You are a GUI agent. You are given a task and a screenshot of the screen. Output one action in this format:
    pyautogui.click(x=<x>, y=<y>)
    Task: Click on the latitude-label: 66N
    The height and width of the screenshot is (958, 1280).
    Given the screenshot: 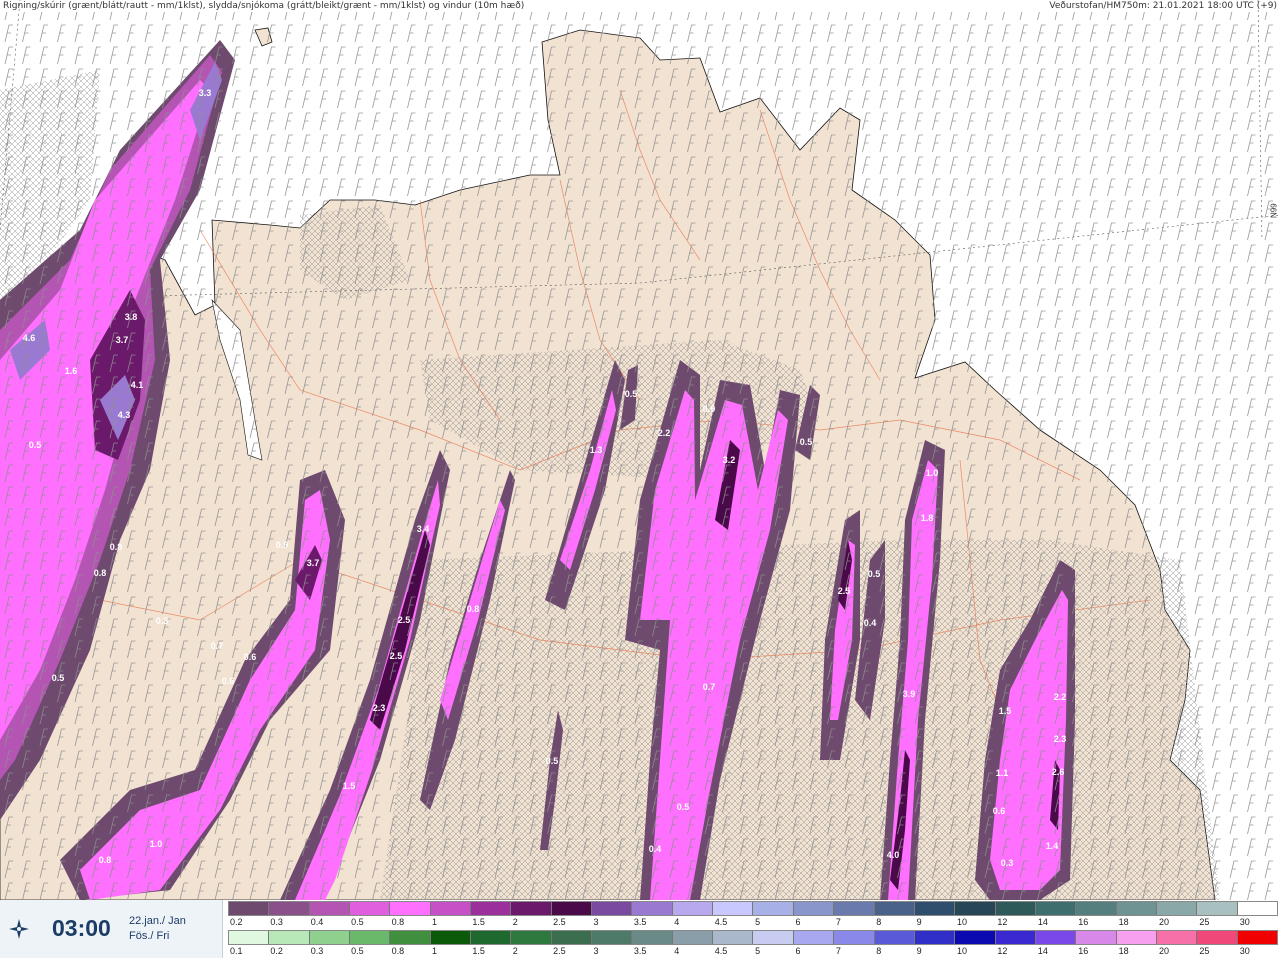 What is the action you would take?
    pyautogui.click(x=1273, y=210)
    